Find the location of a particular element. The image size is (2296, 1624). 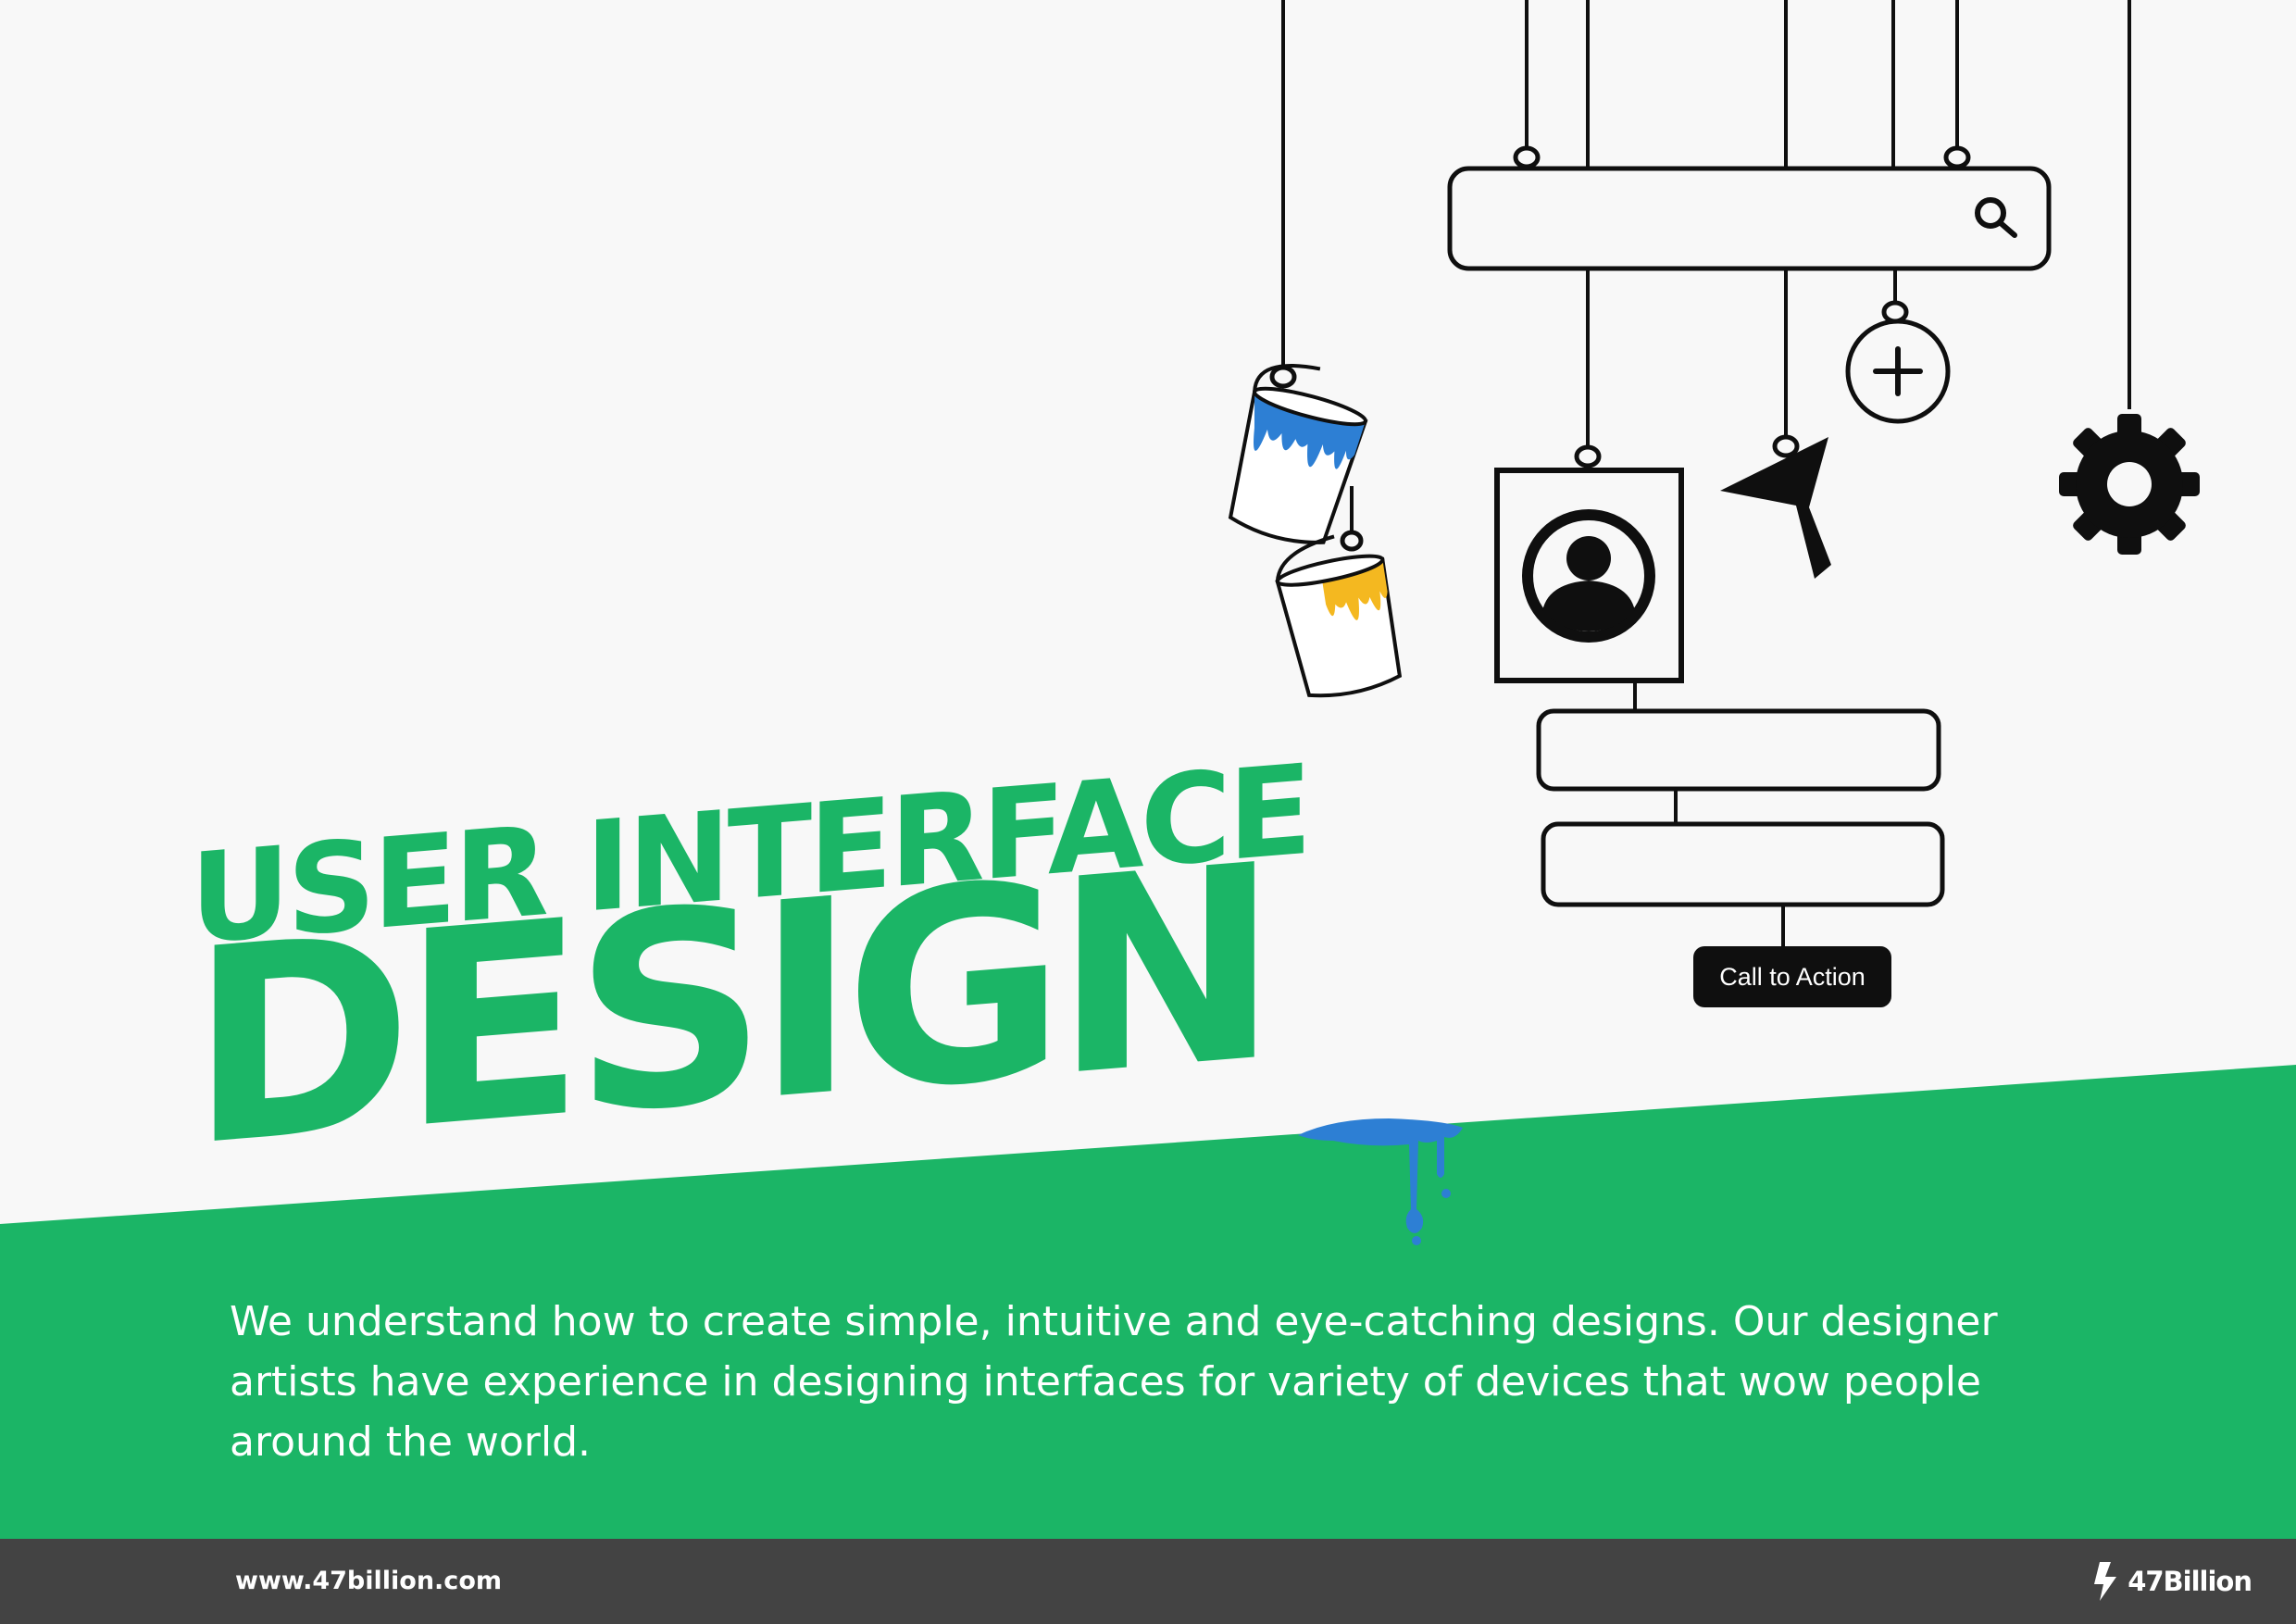

footer: www.47billion.com 47Billion is located at coordinates (1148, 1581).